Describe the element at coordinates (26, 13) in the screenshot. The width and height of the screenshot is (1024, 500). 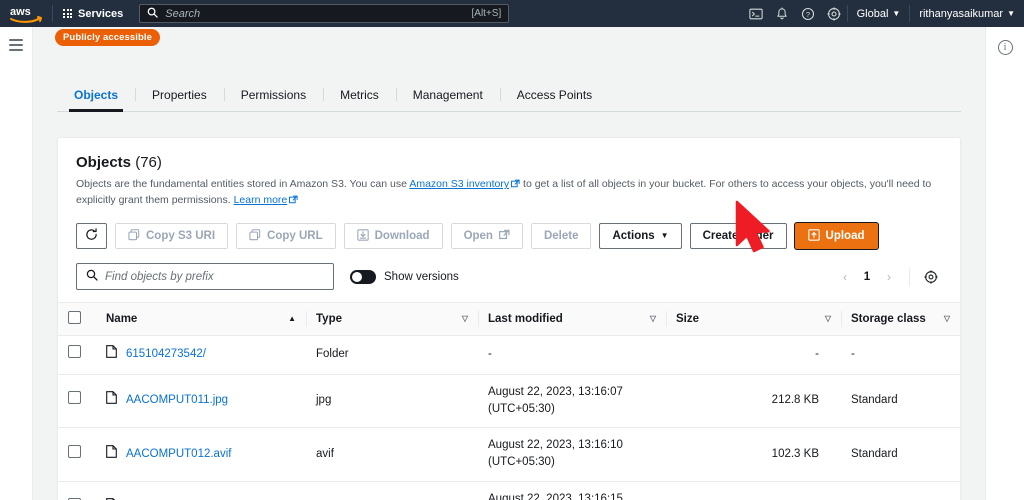
I see `aws-logo: aws` at that location.